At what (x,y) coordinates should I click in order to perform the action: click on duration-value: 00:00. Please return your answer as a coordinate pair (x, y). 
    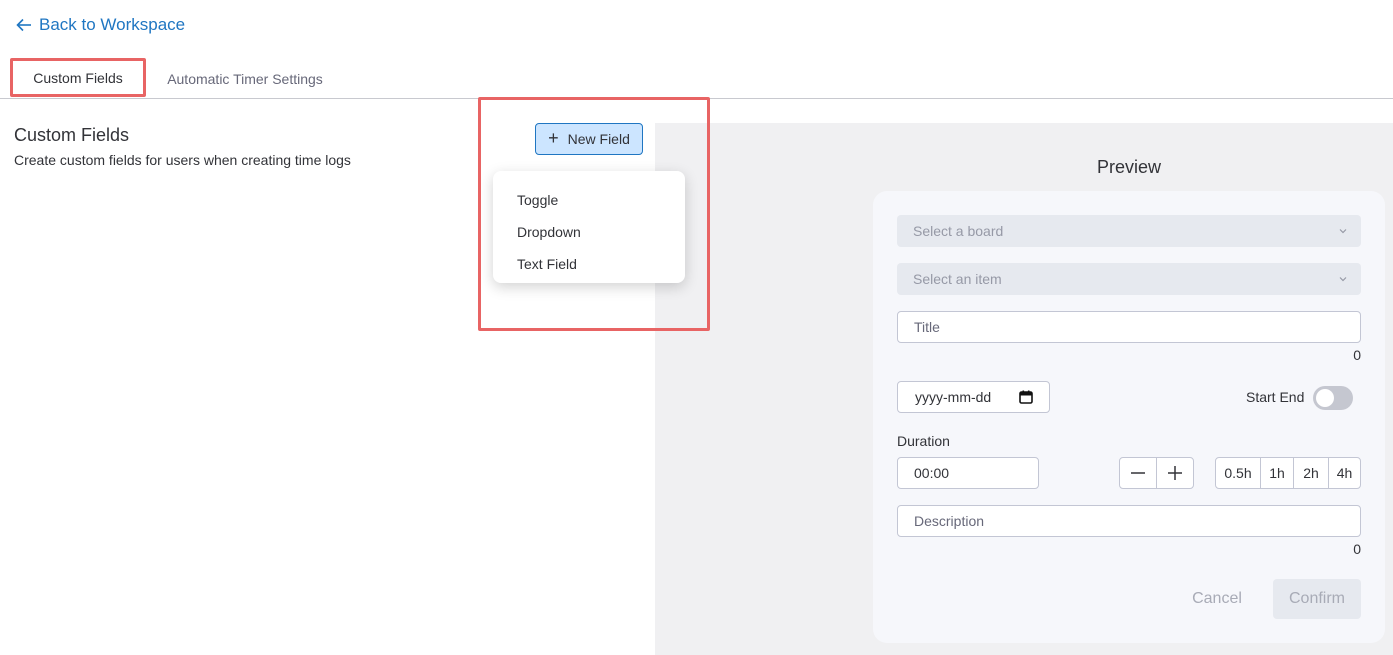
    Looking at the image, I should click on (932, 473).